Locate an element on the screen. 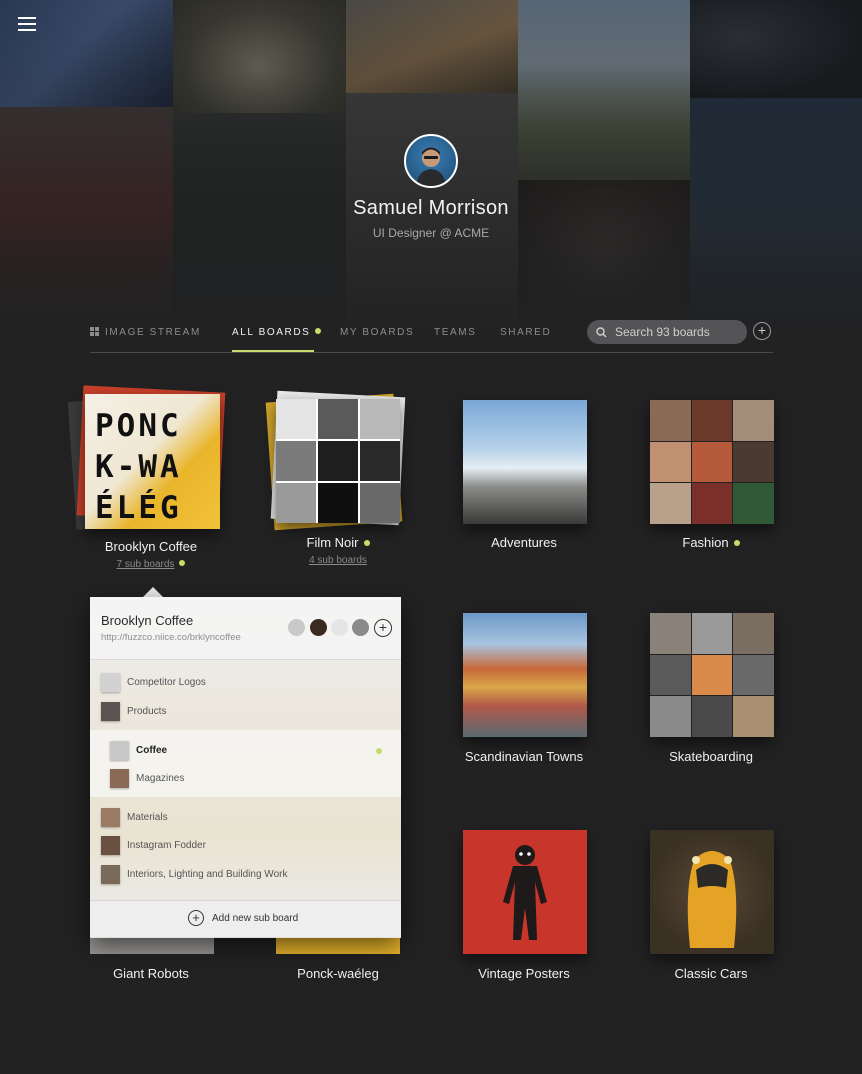 This screenshot has width=862, height=1074. search-icon is located at coordinates (601, 331).